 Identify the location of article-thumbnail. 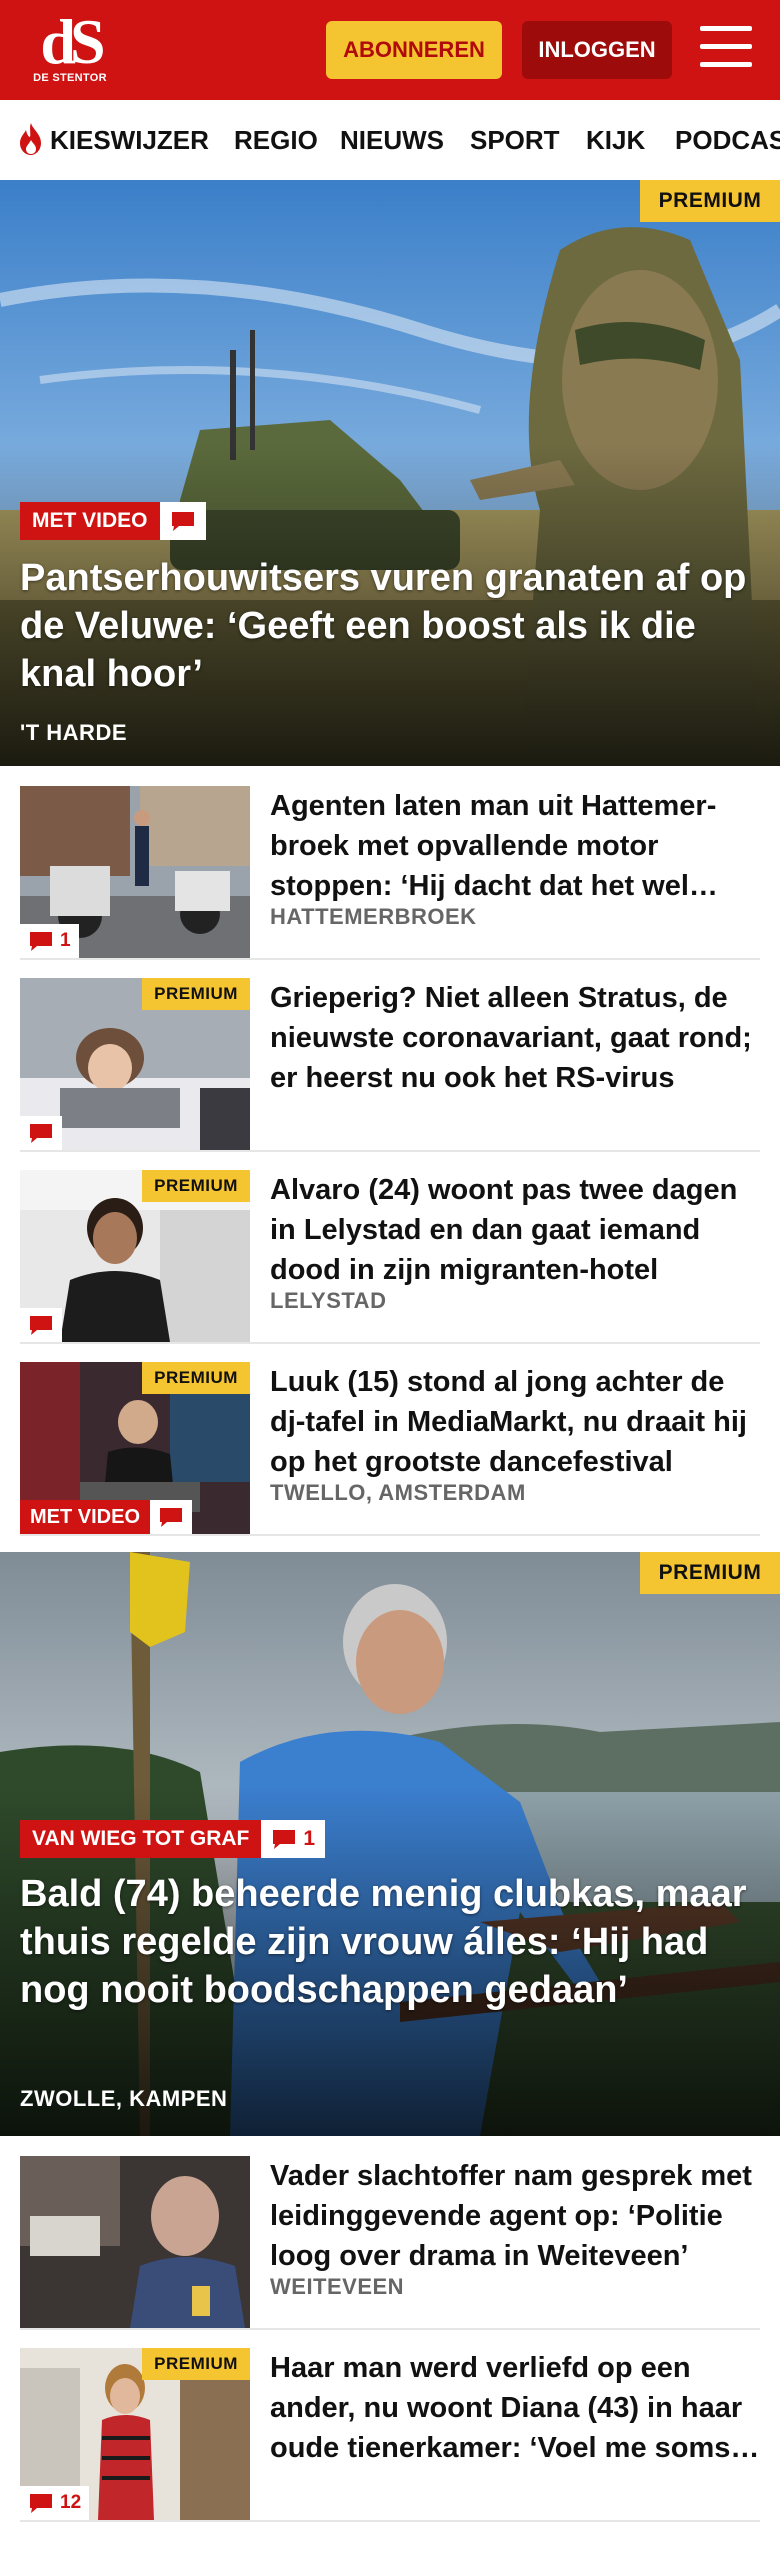
(135, 2242).